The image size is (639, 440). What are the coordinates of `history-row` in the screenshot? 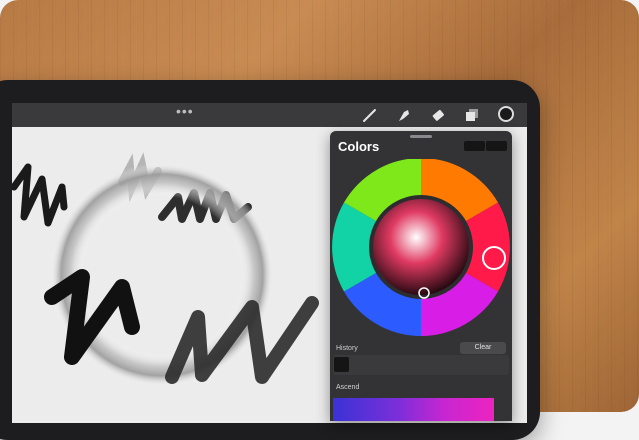 It's located at (421, 365).